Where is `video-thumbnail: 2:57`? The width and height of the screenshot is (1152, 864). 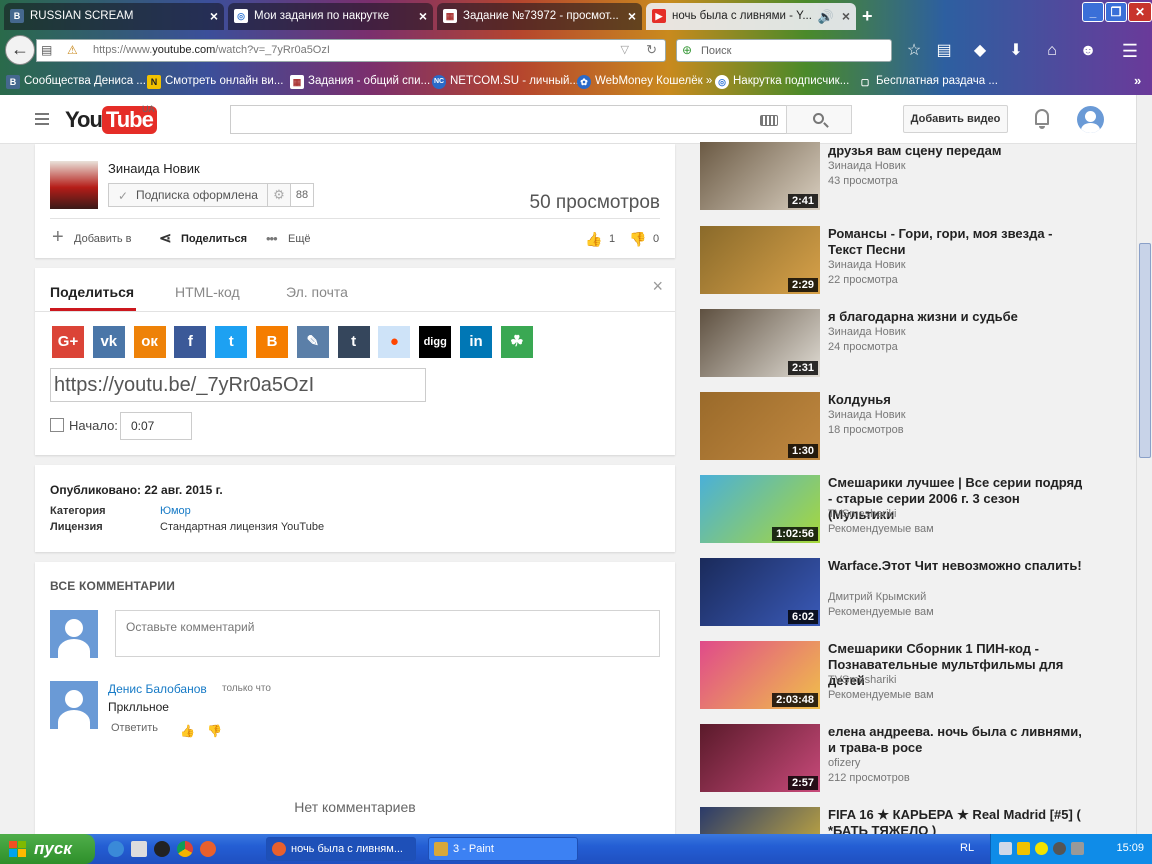 video-thumbnail: 2:57 is located at coordinates (760, 758).